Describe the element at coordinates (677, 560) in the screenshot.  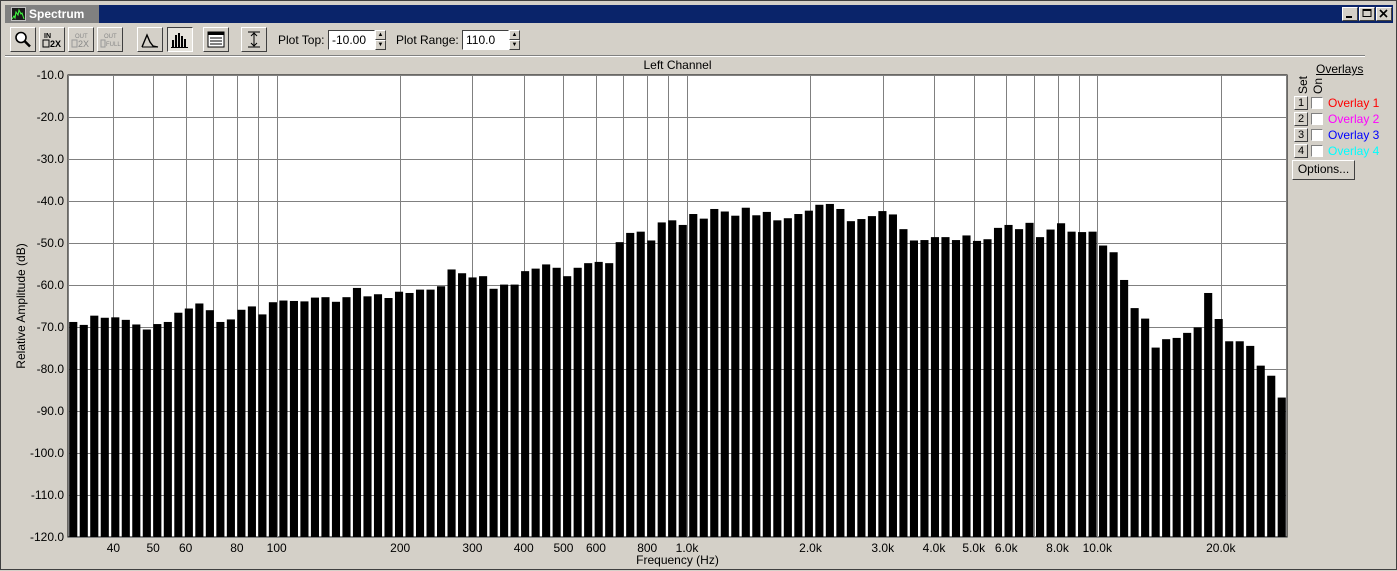
I see `x-axis-label: Frequency (Hz)` at that location.